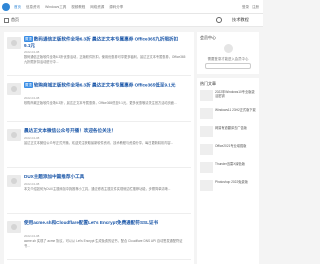 The height and width of the screenshot is (264, 320). What do you see at coordinates (235, 182) in the screenshot?
I see `hot-article-title: Photoshop 2022免费版` at bounding box center [235, 182].